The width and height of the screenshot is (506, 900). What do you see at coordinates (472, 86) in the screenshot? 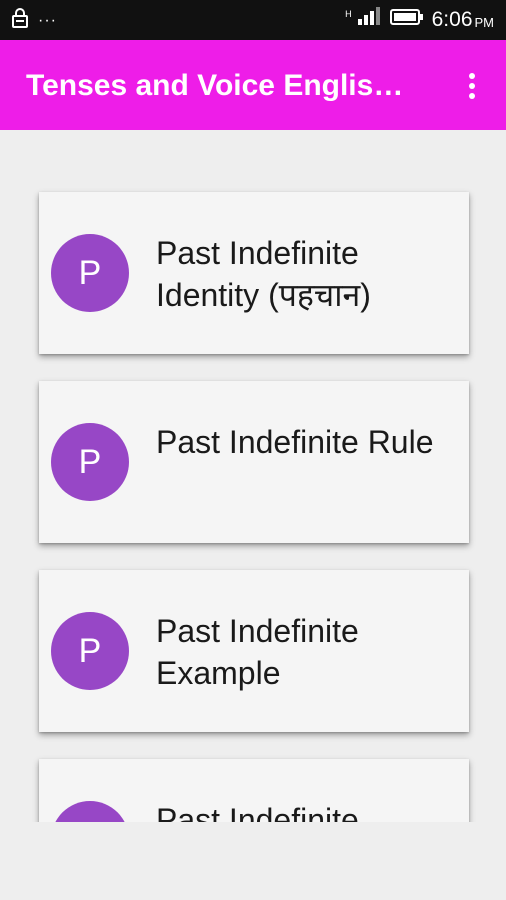
I see `more-vert-icon` at bounding box center [472, 86].